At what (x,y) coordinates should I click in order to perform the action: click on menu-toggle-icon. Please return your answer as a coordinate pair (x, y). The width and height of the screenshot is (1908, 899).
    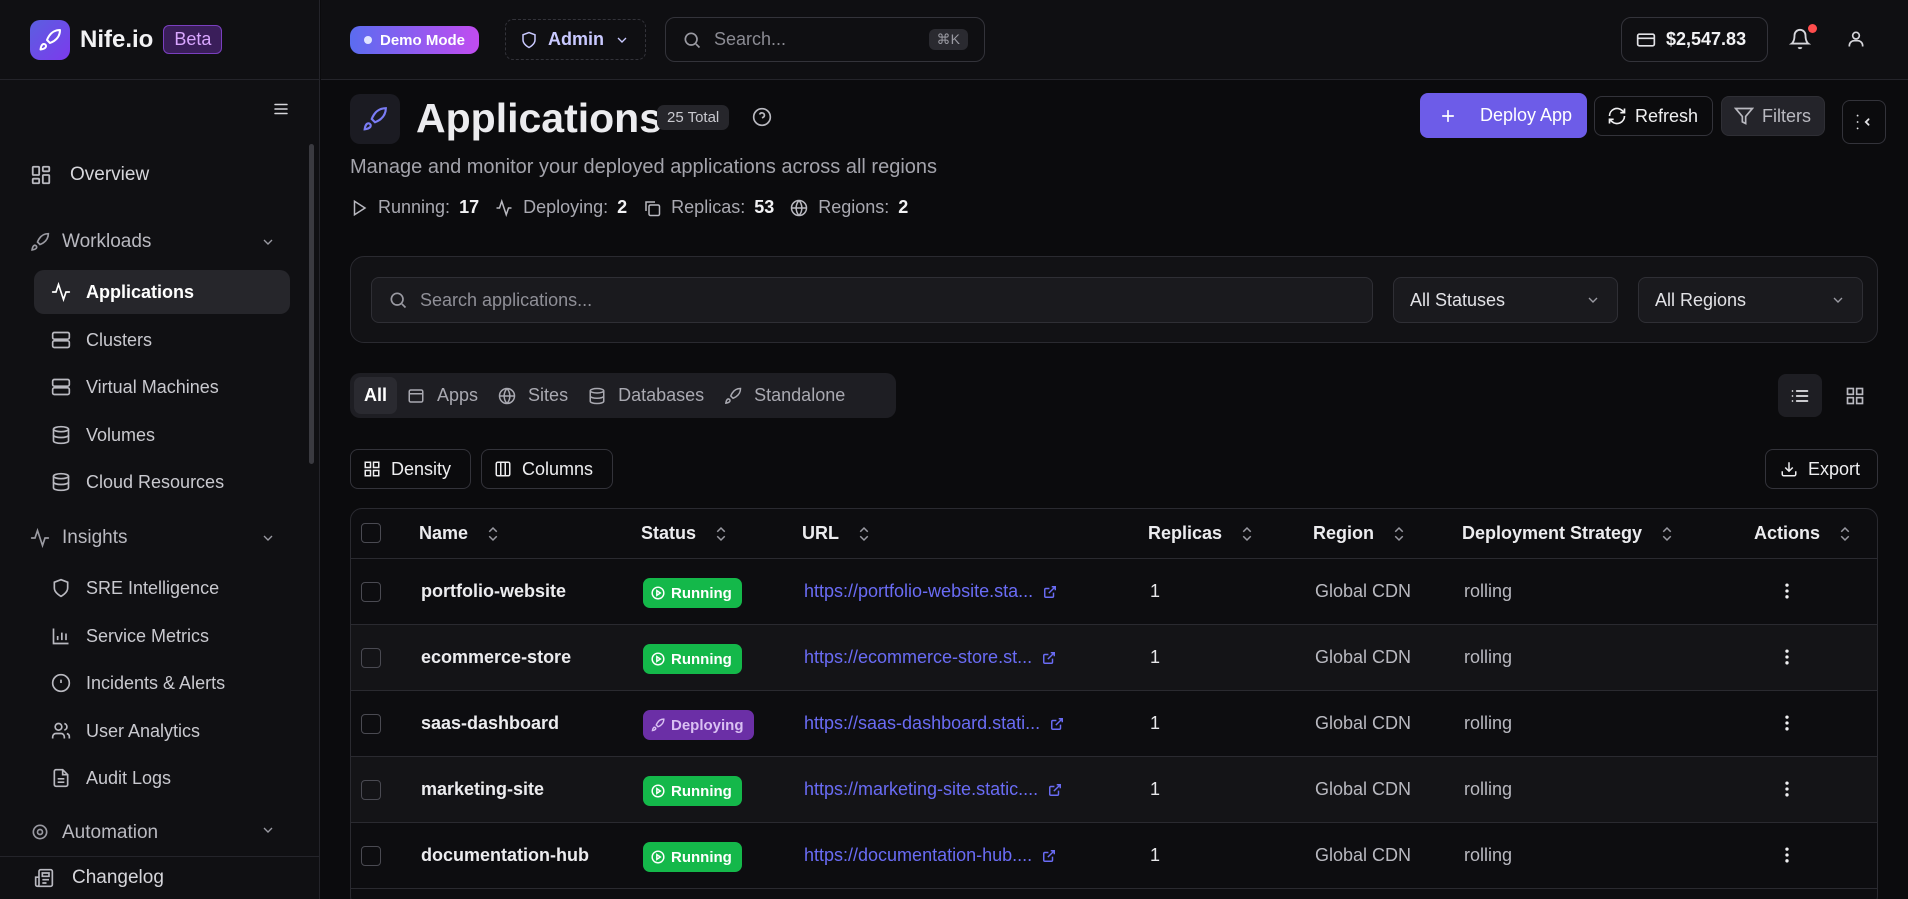
    Looking at the image, I should click on (281, 109).